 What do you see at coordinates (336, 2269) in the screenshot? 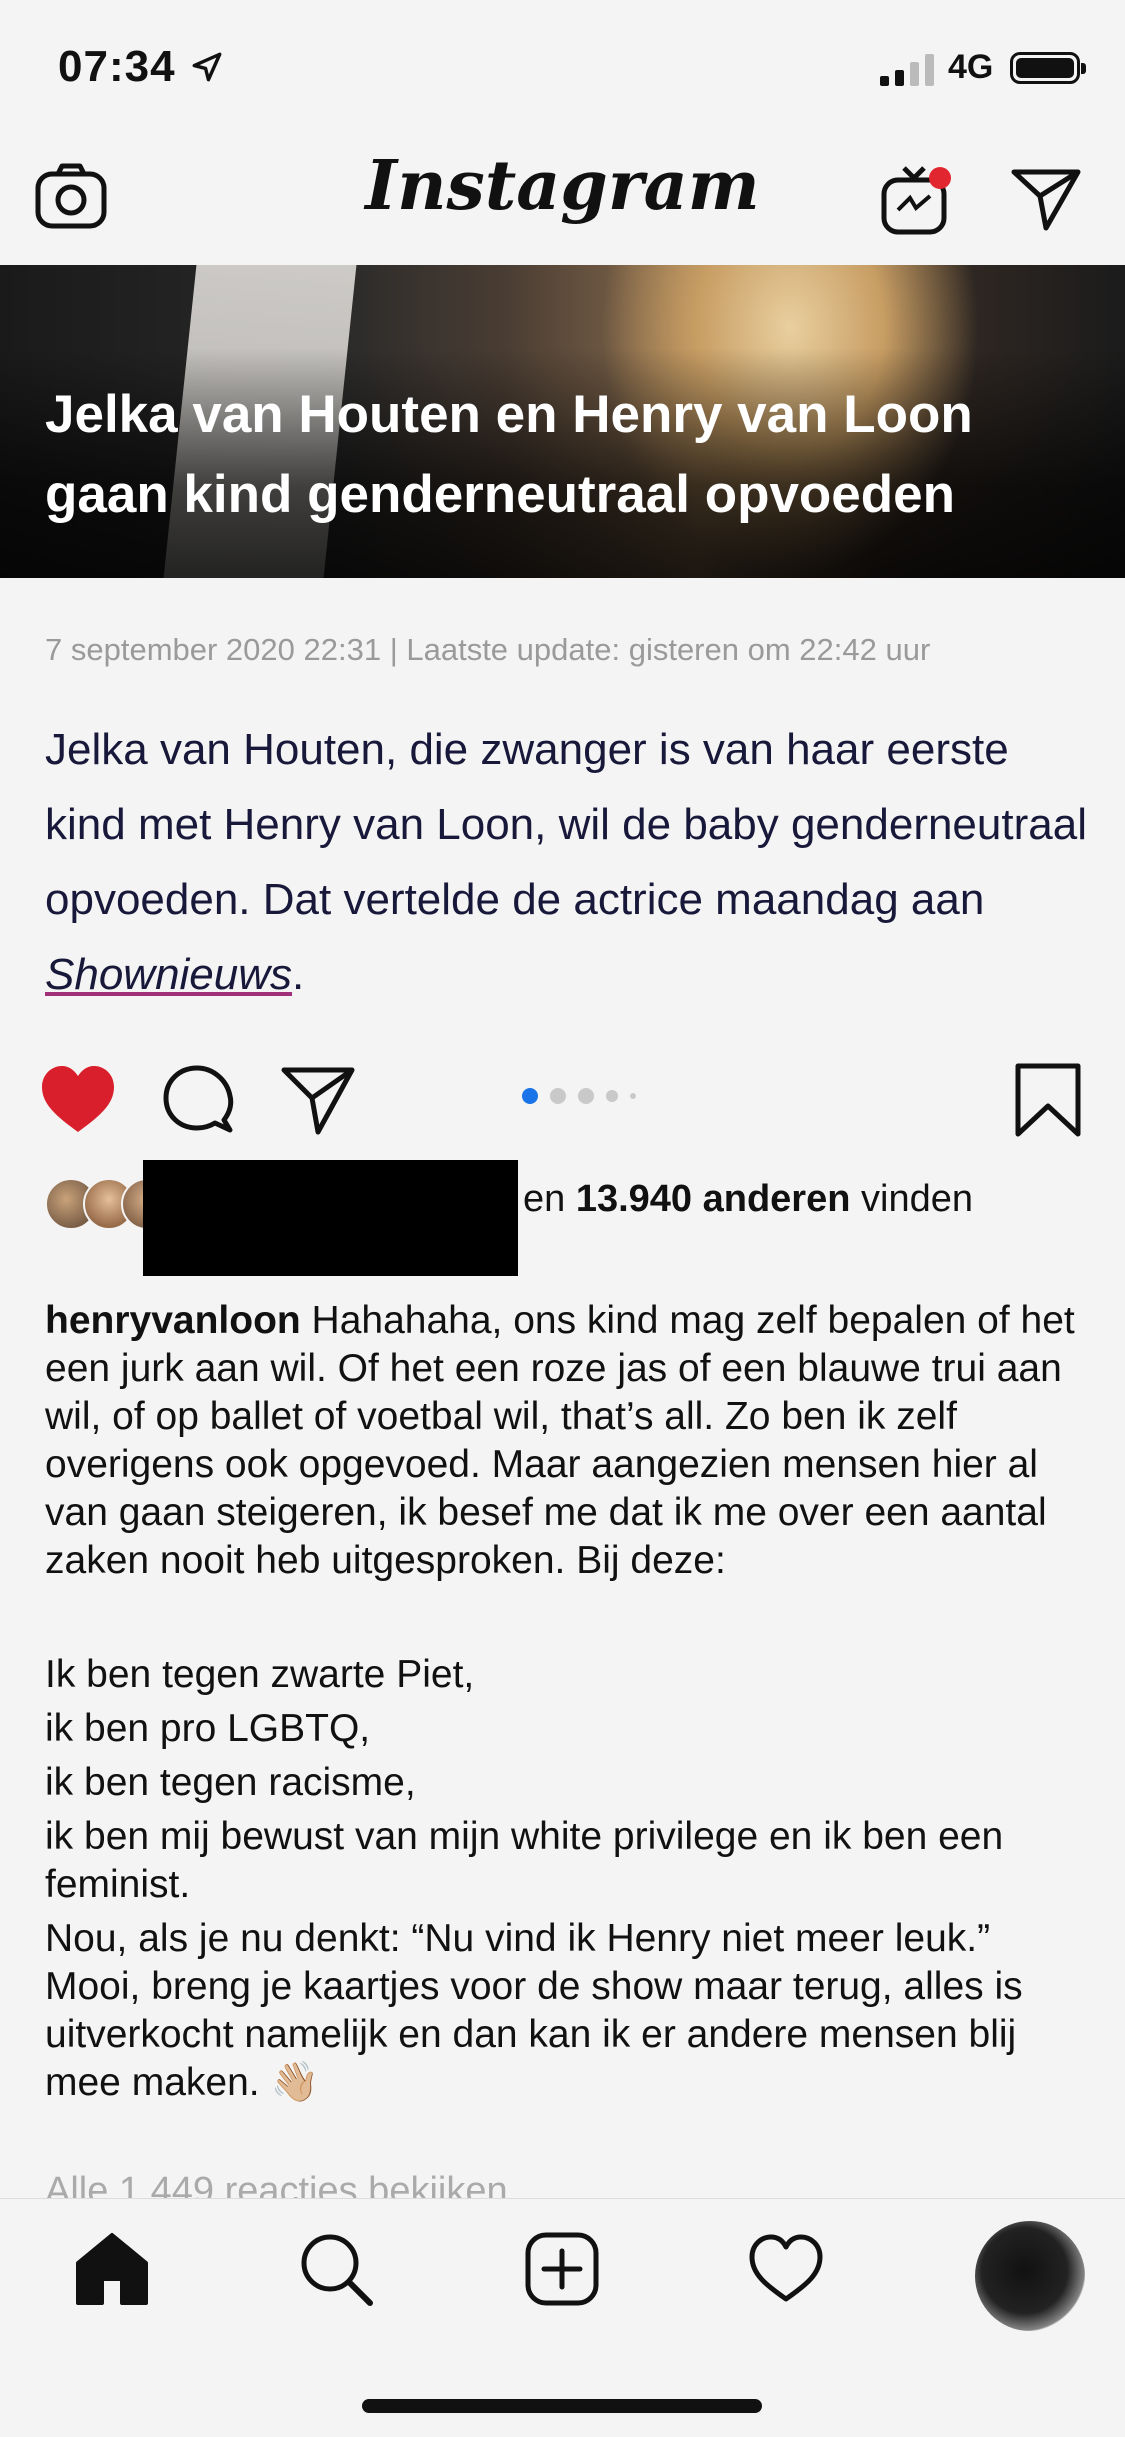
I see `search-icon` at bounding box center [336, 2269].